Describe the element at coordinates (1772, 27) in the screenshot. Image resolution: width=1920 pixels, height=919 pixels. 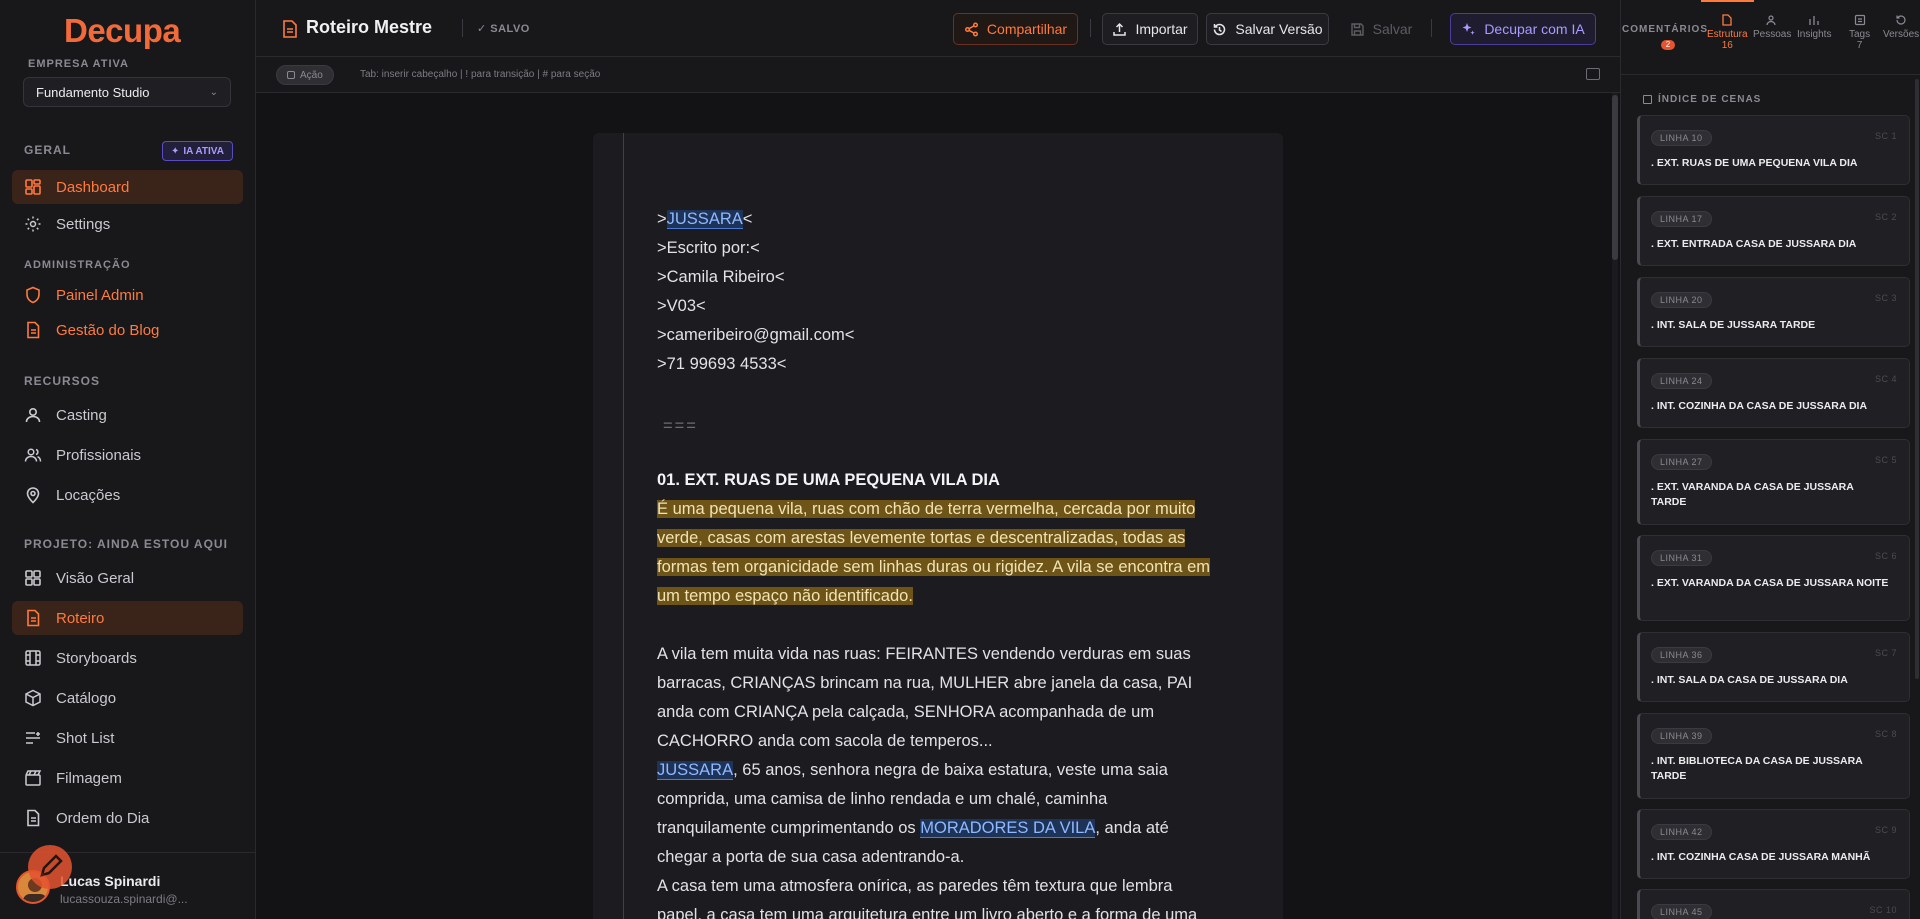
I see `tab-pessoas: Pessoas` at that location.